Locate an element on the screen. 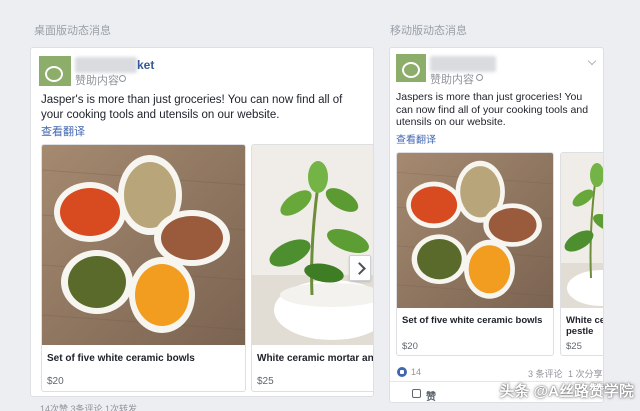 Image resolution: width=640 pixels, height=411 pixels. thumbs-up-icon is located at coordinates (416, 393).